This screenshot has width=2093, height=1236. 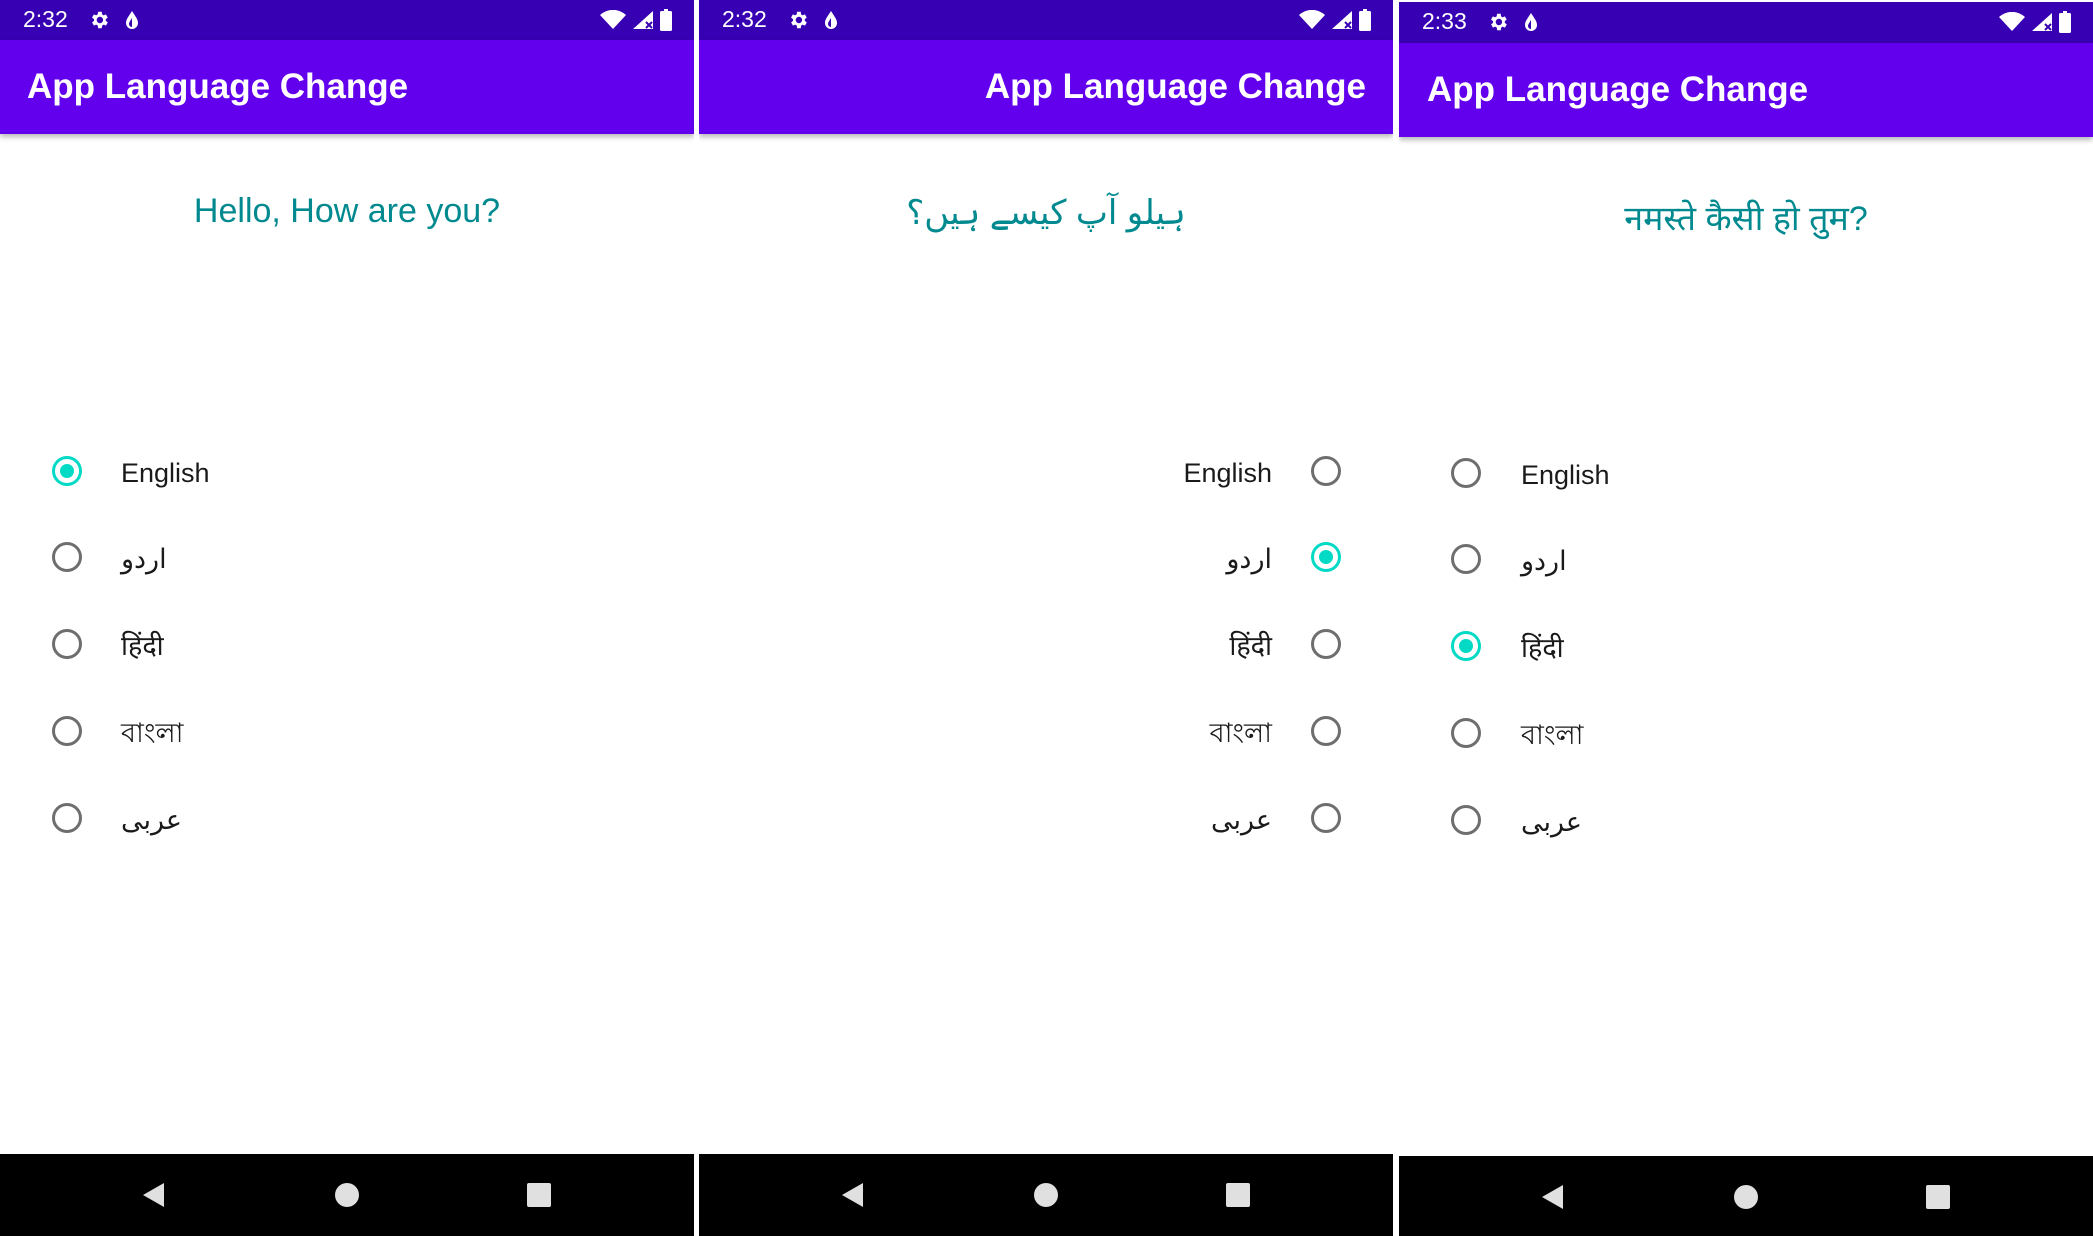 What do you see at coordinates (1746, 219) in the screenshot?
I see `greeting-text: नमस्ते कैसी हो तुम?` at bounding box center [1746, 219].